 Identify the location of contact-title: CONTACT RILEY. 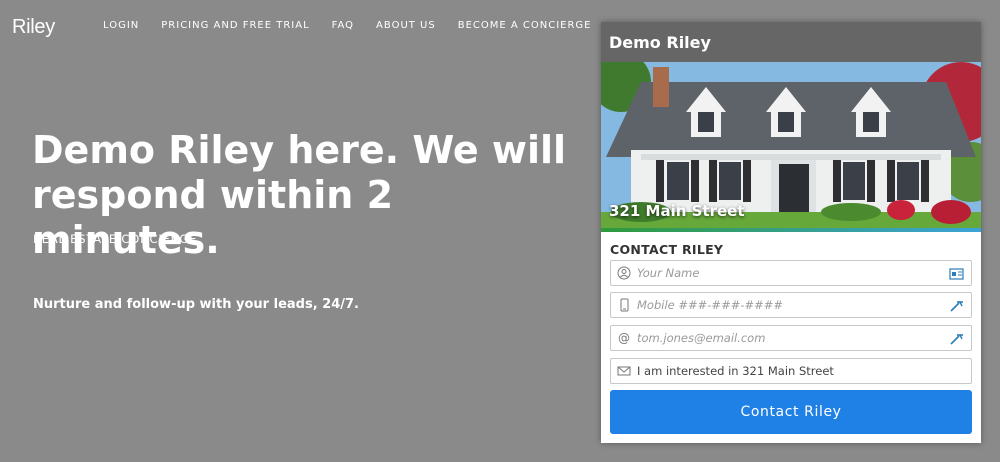
(667, 249).